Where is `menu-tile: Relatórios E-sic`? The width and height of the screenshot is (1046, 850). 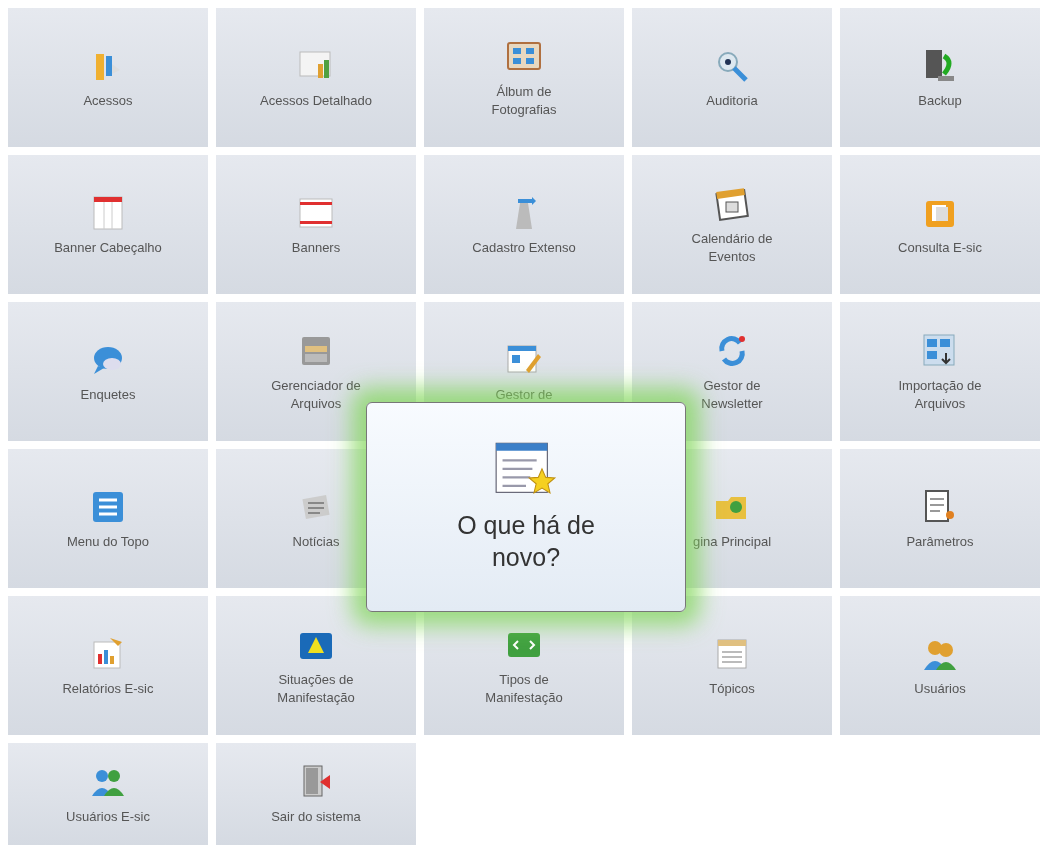 menu-tile: Relatórios E-sic is located at coordinates (108, 665).